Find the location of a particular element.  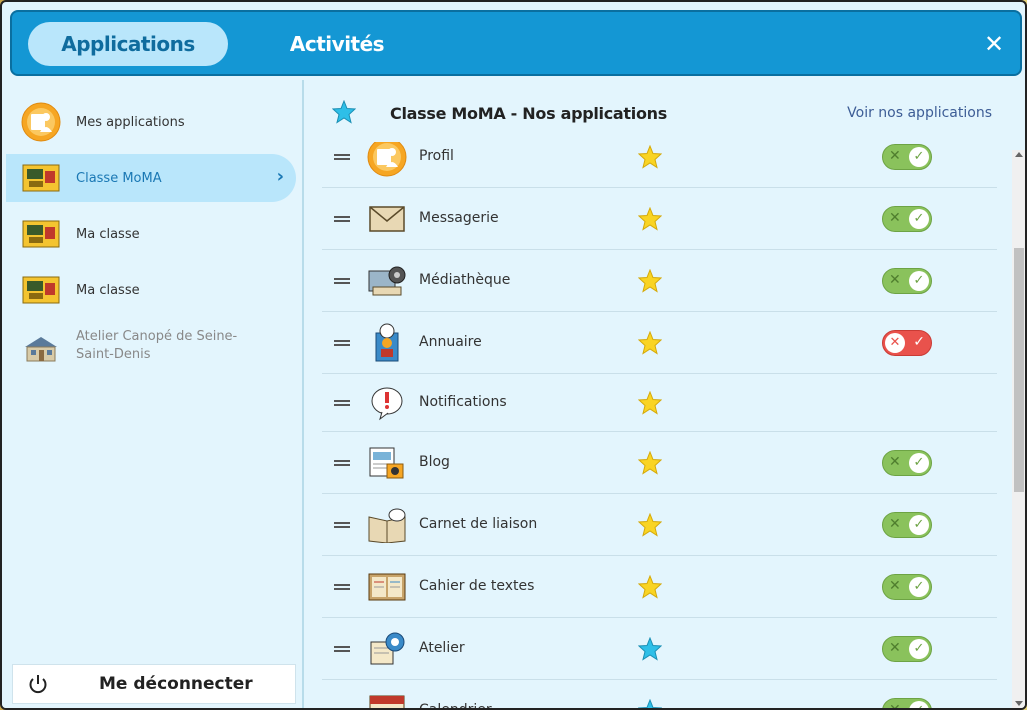

media-library-icon is located at coordinates (387, 281).